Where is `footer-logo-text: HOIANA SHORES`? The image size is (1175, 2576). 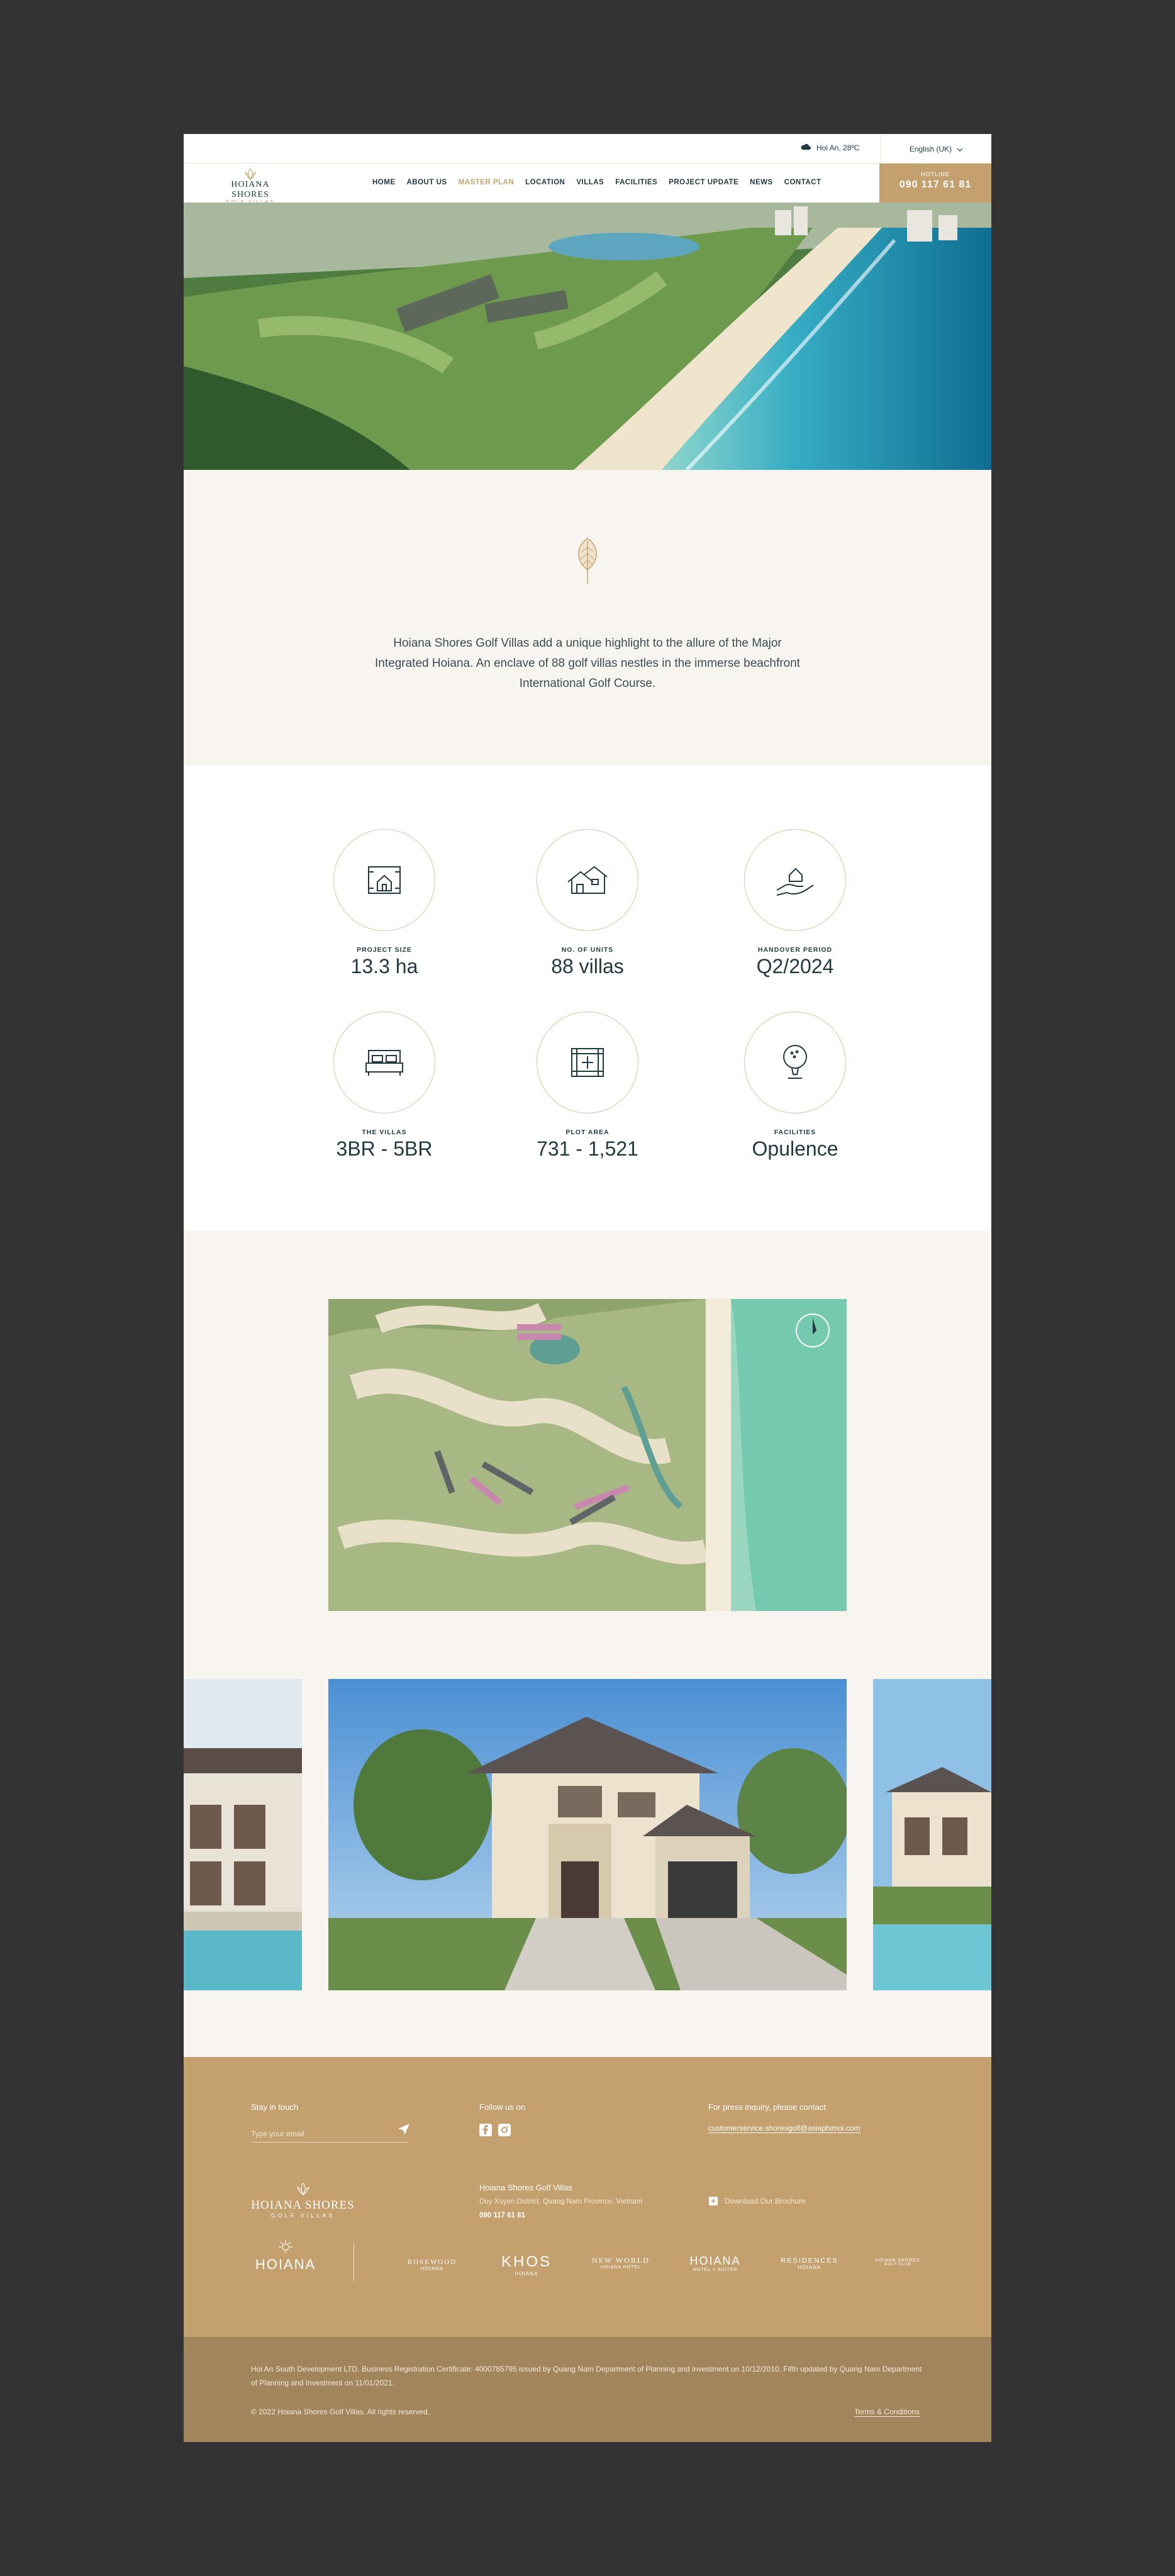
footer-logo-text: HOIANA SHORES is located at coordinates (303, 2205).